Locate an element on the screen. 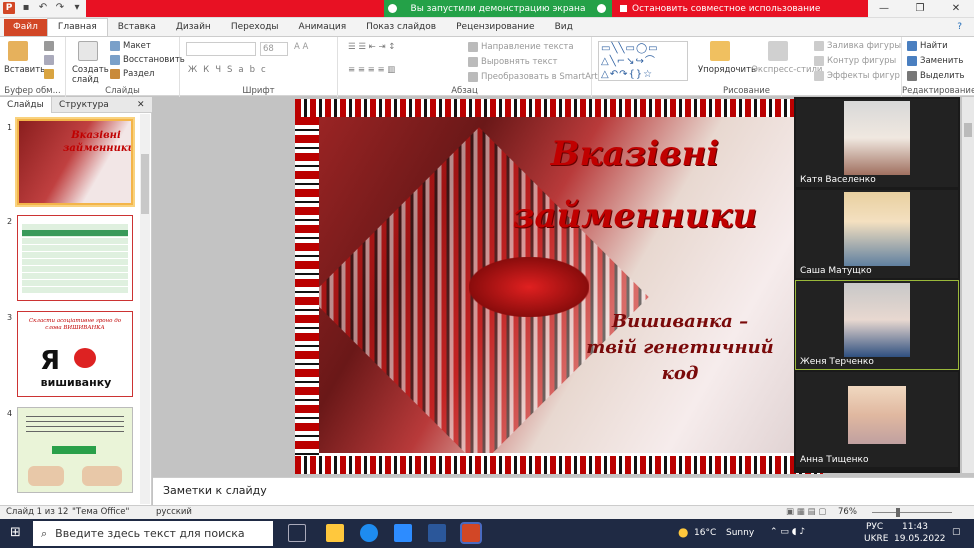 The height and width of the screenshot is (548, 974). customize-qat-icon: ▾ is located at coordinates (77, 8).